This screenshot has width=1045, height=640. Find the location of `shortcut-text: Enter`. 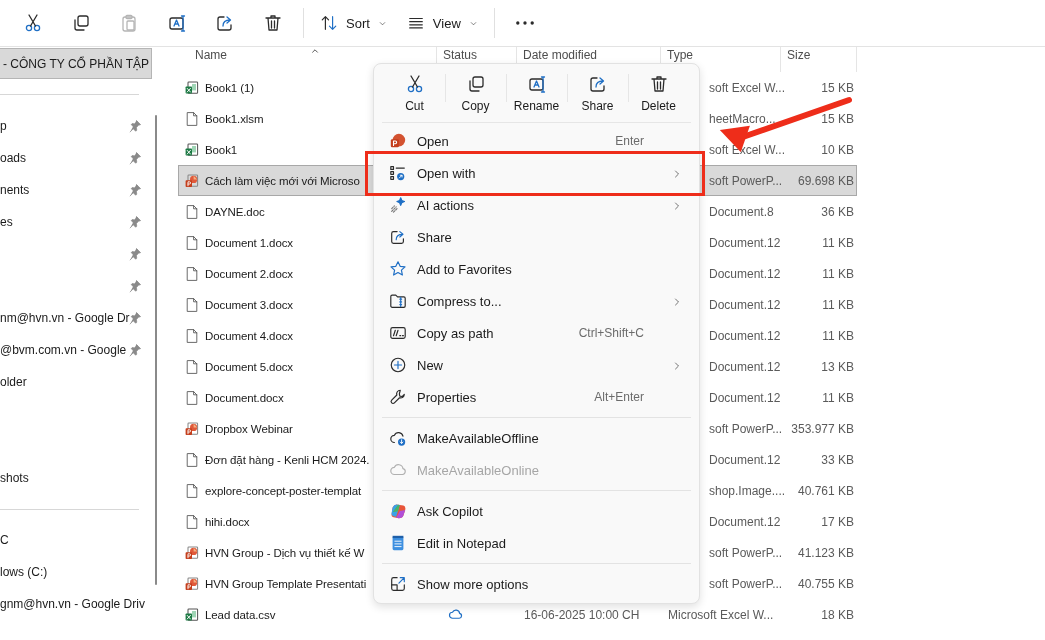

shortcut-text: Enter is located at coordinates (629, 141).